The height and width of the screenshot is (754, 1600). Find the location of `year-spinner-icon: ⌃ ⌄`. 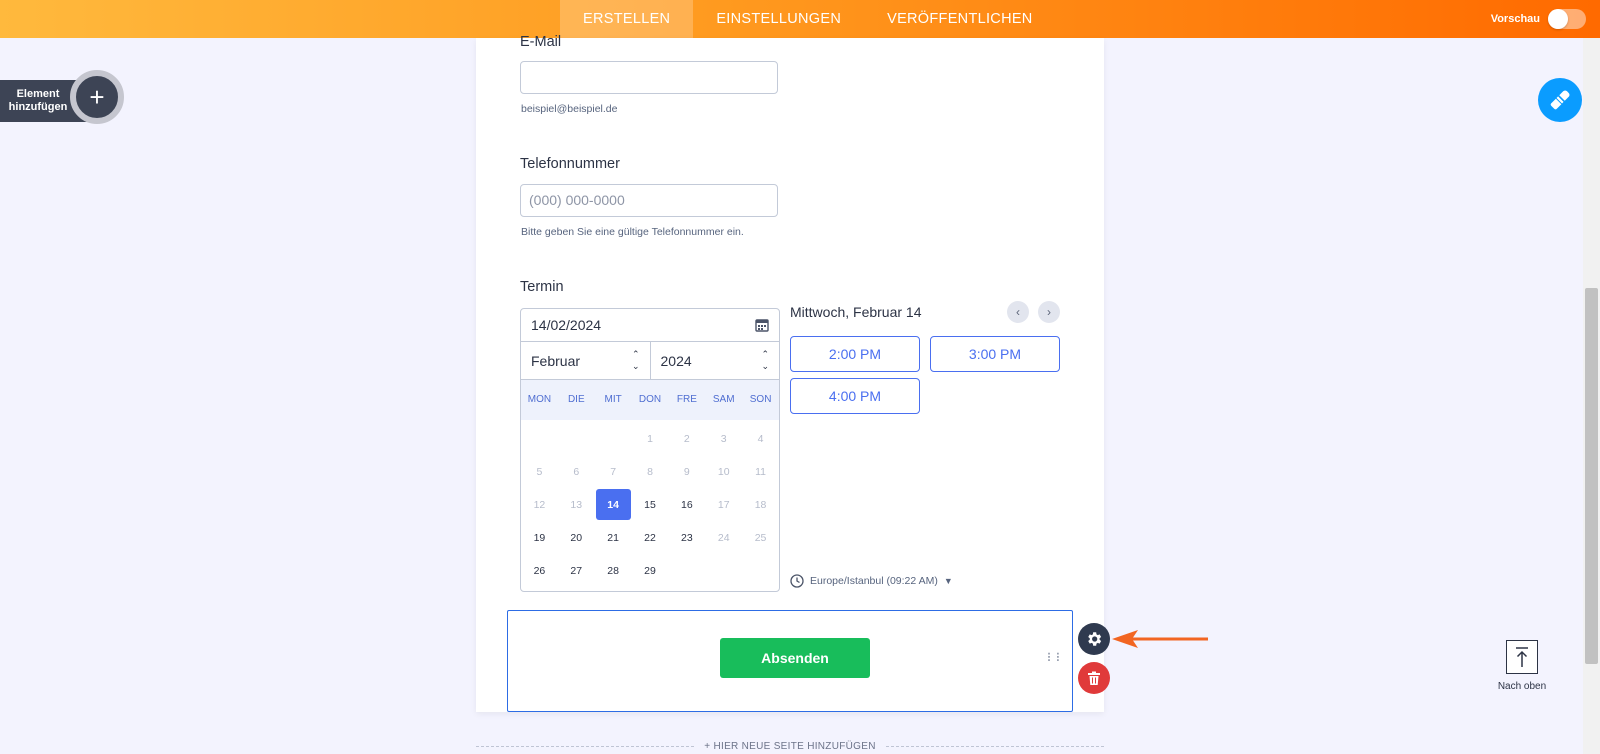

year-spinner-icon: ⌃ ⌄ is located at coordinates (765, 360).